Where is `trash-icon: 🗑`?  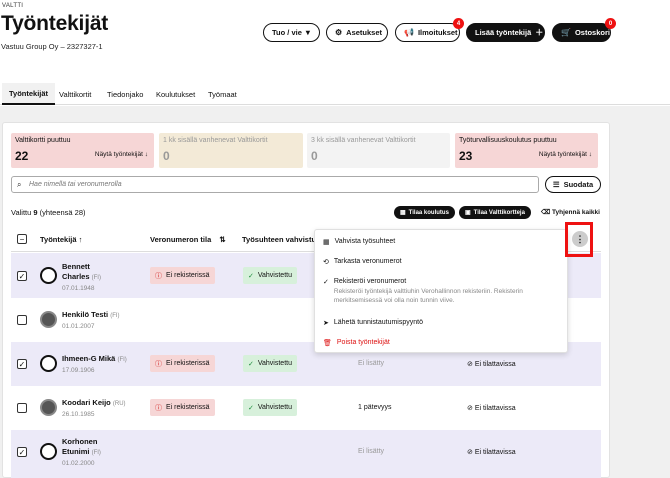
trash-icon: 🗑 is located at coordinates (327, 343).